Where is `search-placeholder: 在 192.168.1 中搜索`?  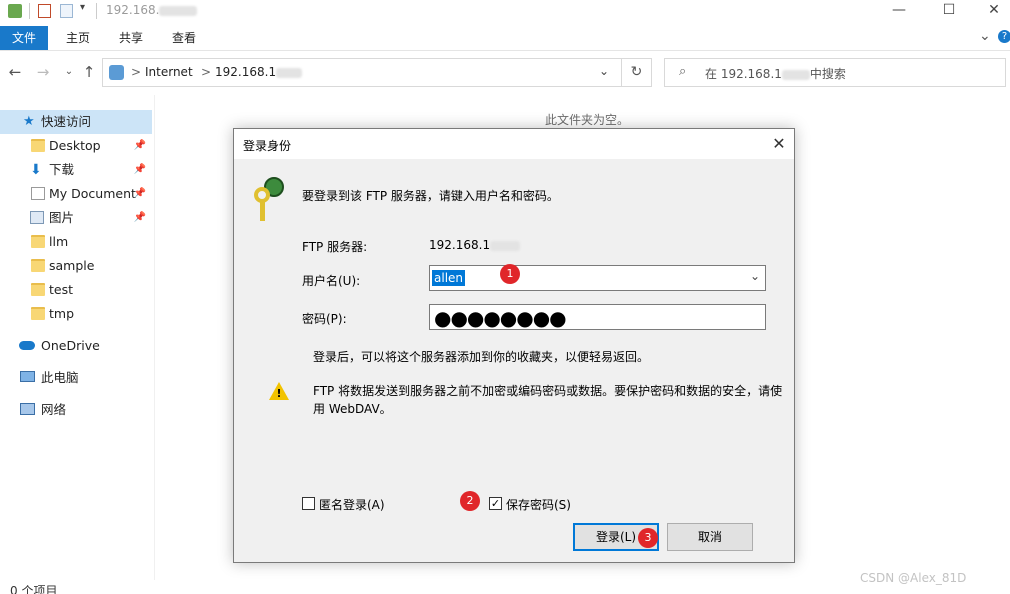 search-placeholder: 在 192.168.1 中搜索 is located at coordinates (775, 74).